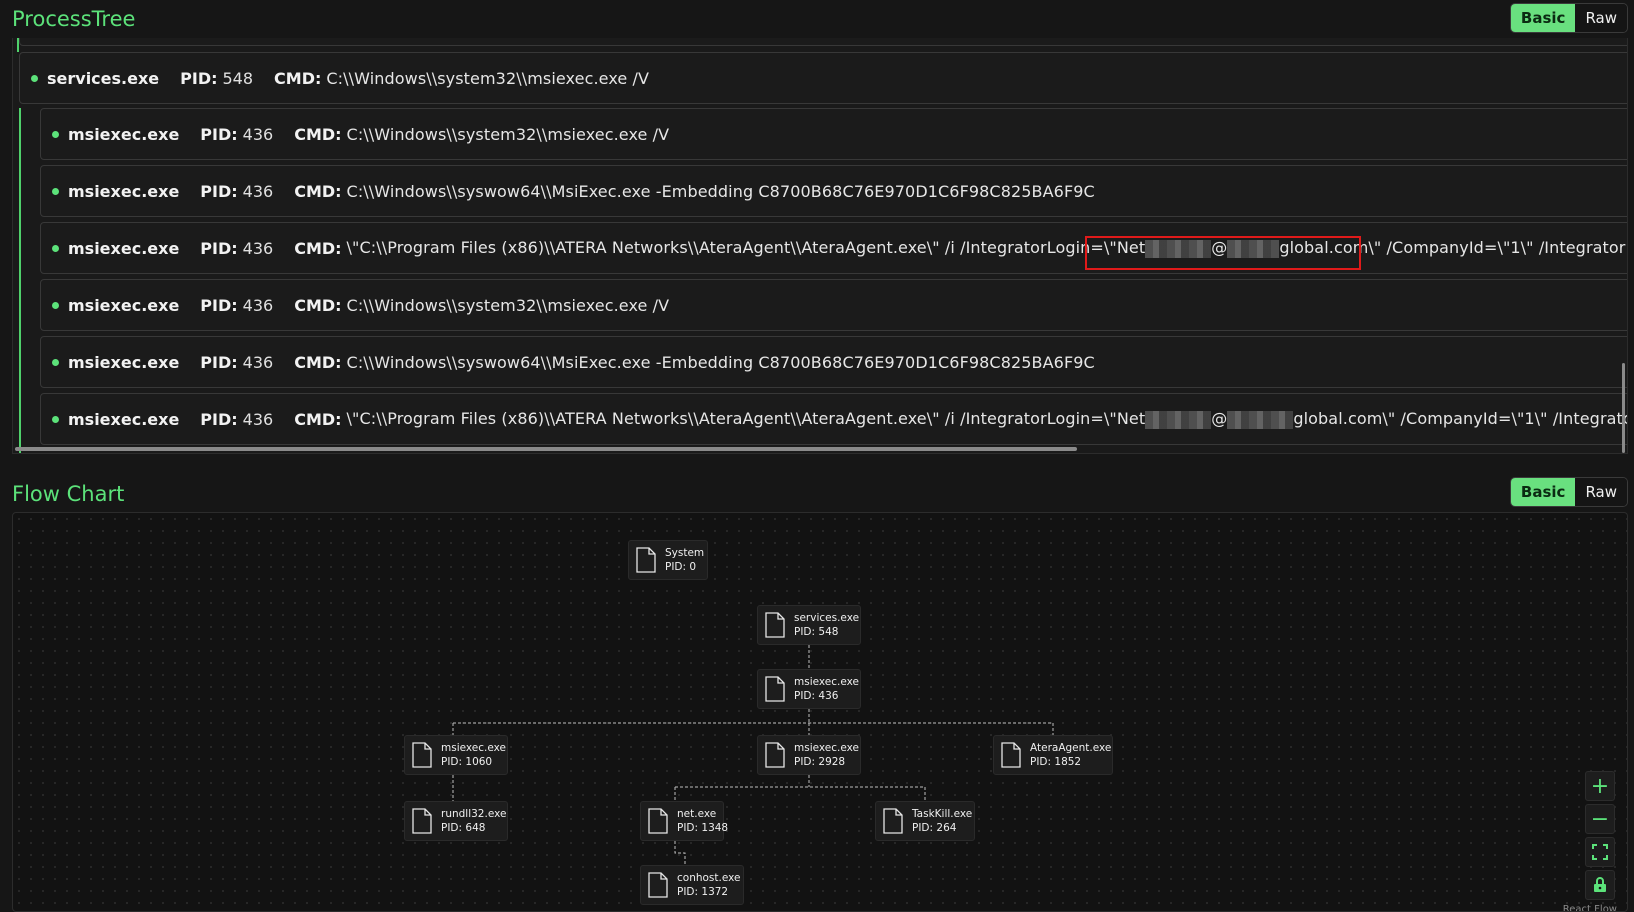 The width and height of the screenshot is (1634, 912). I want to click on minus-icon: −, so click(1600, 819).